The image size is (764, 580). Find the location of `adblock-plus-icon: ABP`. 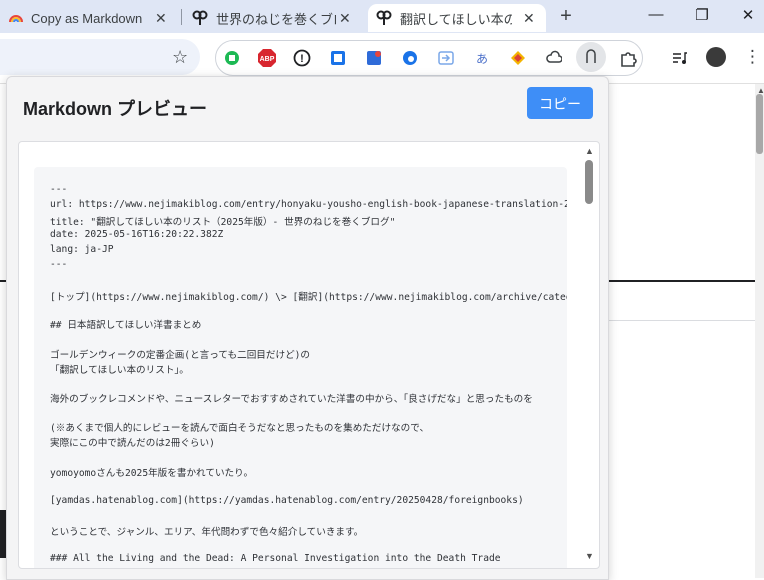

adblock-plus-icon: ABP is located at coordinates (267, 58).